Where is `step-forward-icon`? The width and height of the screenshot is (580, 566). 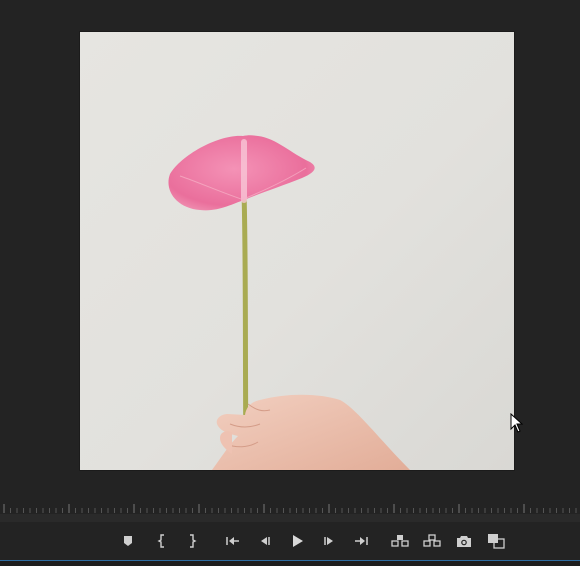 step-forward-icon is located at coordinates (328, 541).